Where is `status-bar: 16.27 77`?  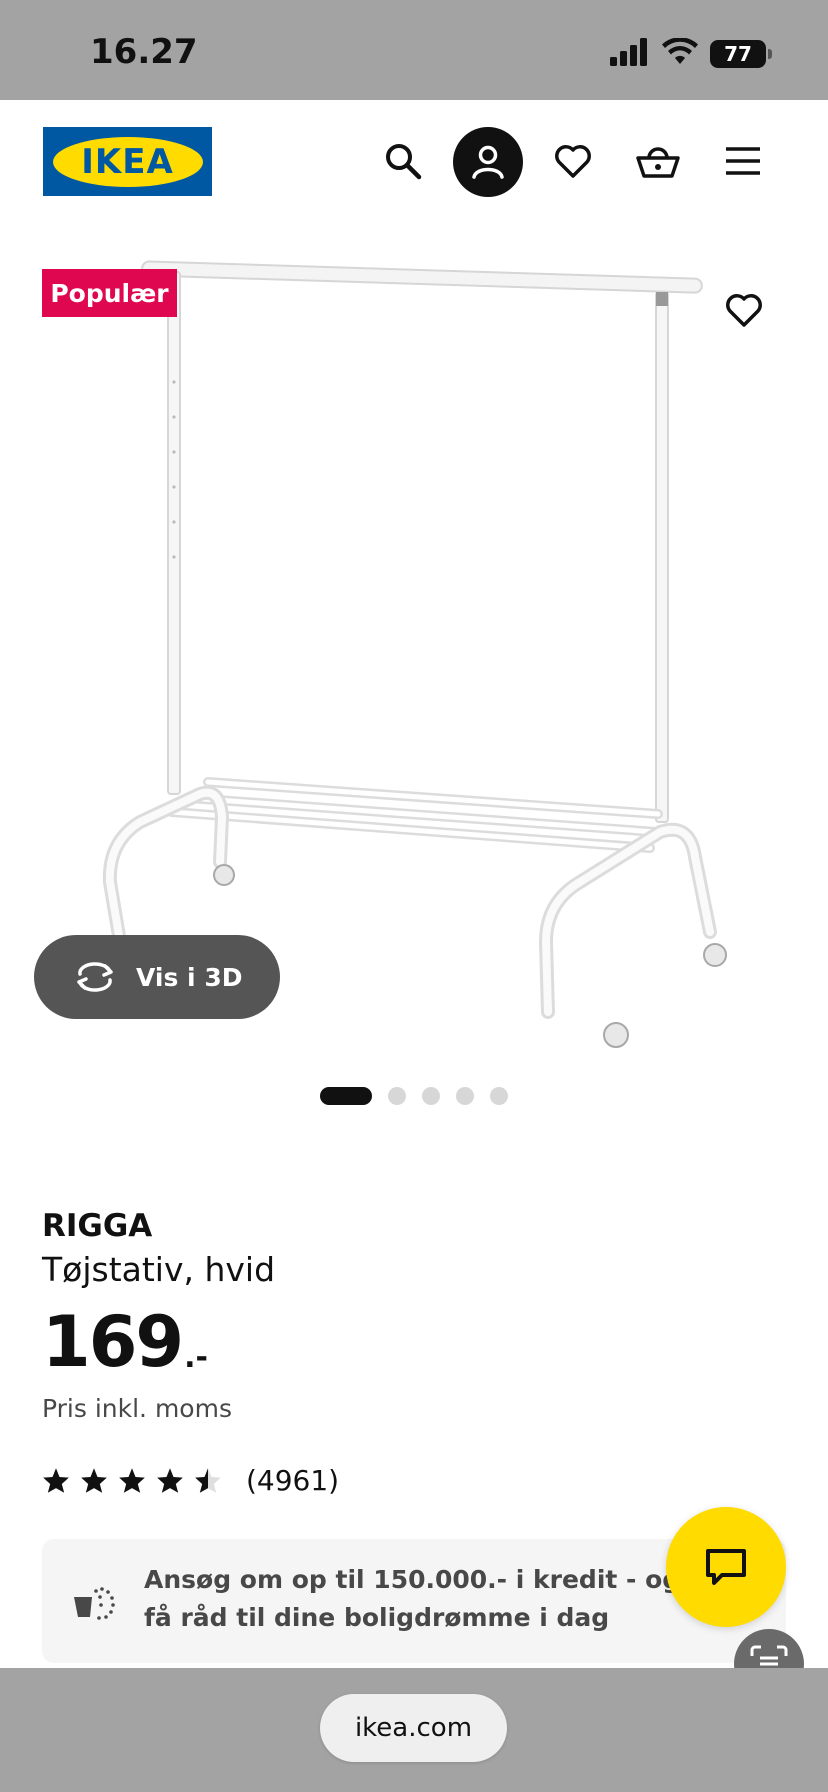
status-bar: 16.27 77 is located at coordinates (414, 50).